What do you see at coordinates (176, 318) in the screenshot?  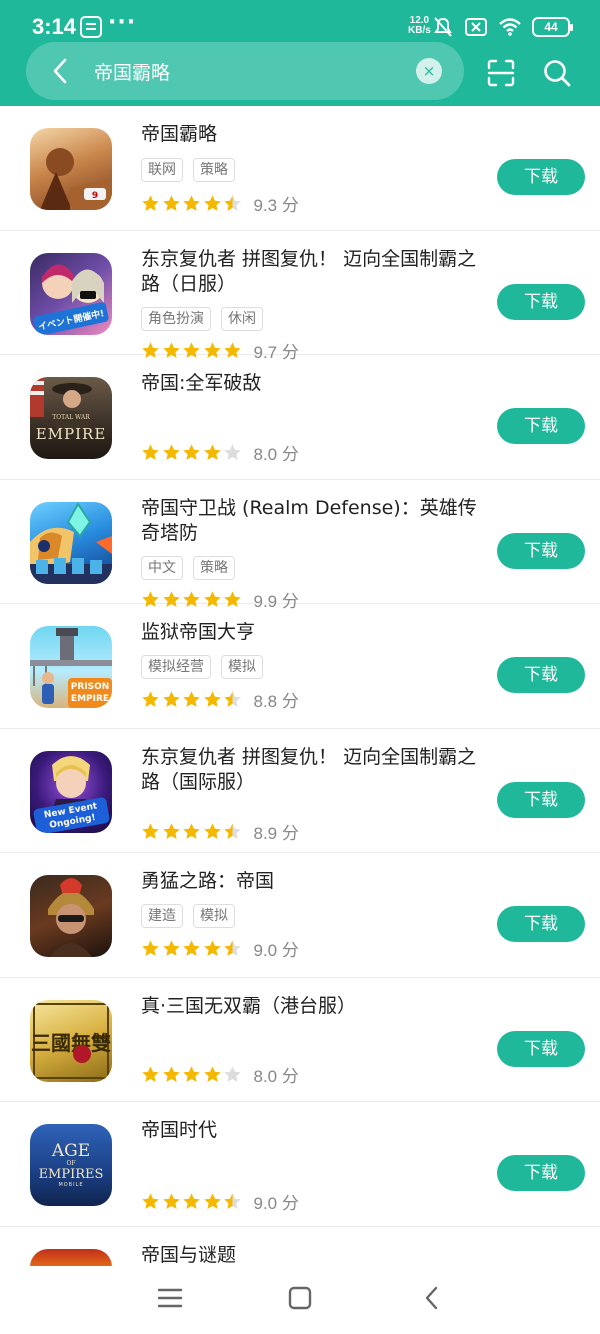 I see `tag: 角色扮演` at bounding box center [176, 318].